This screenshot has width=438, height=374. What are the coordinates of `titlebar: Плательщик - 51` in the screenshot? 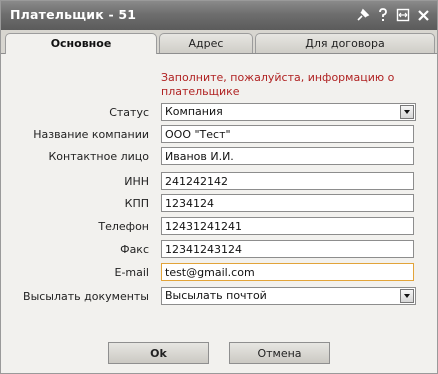 It's located at (219, 15).